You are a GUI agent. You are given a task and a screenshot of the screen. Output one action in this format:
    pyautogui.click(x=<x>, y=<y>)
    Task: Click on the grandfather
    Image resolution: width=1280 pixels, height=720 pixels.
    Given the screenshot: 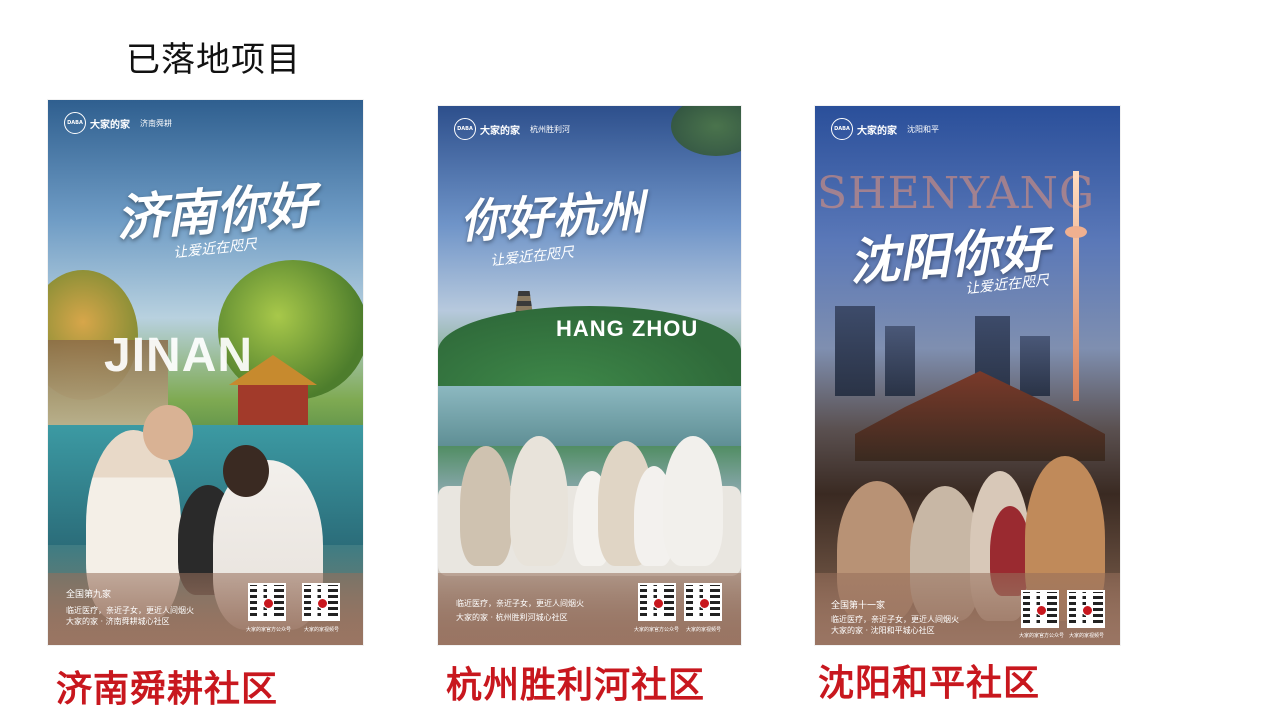 What is the action you would take?
    pyautogui.click(x=539, y=501)
    